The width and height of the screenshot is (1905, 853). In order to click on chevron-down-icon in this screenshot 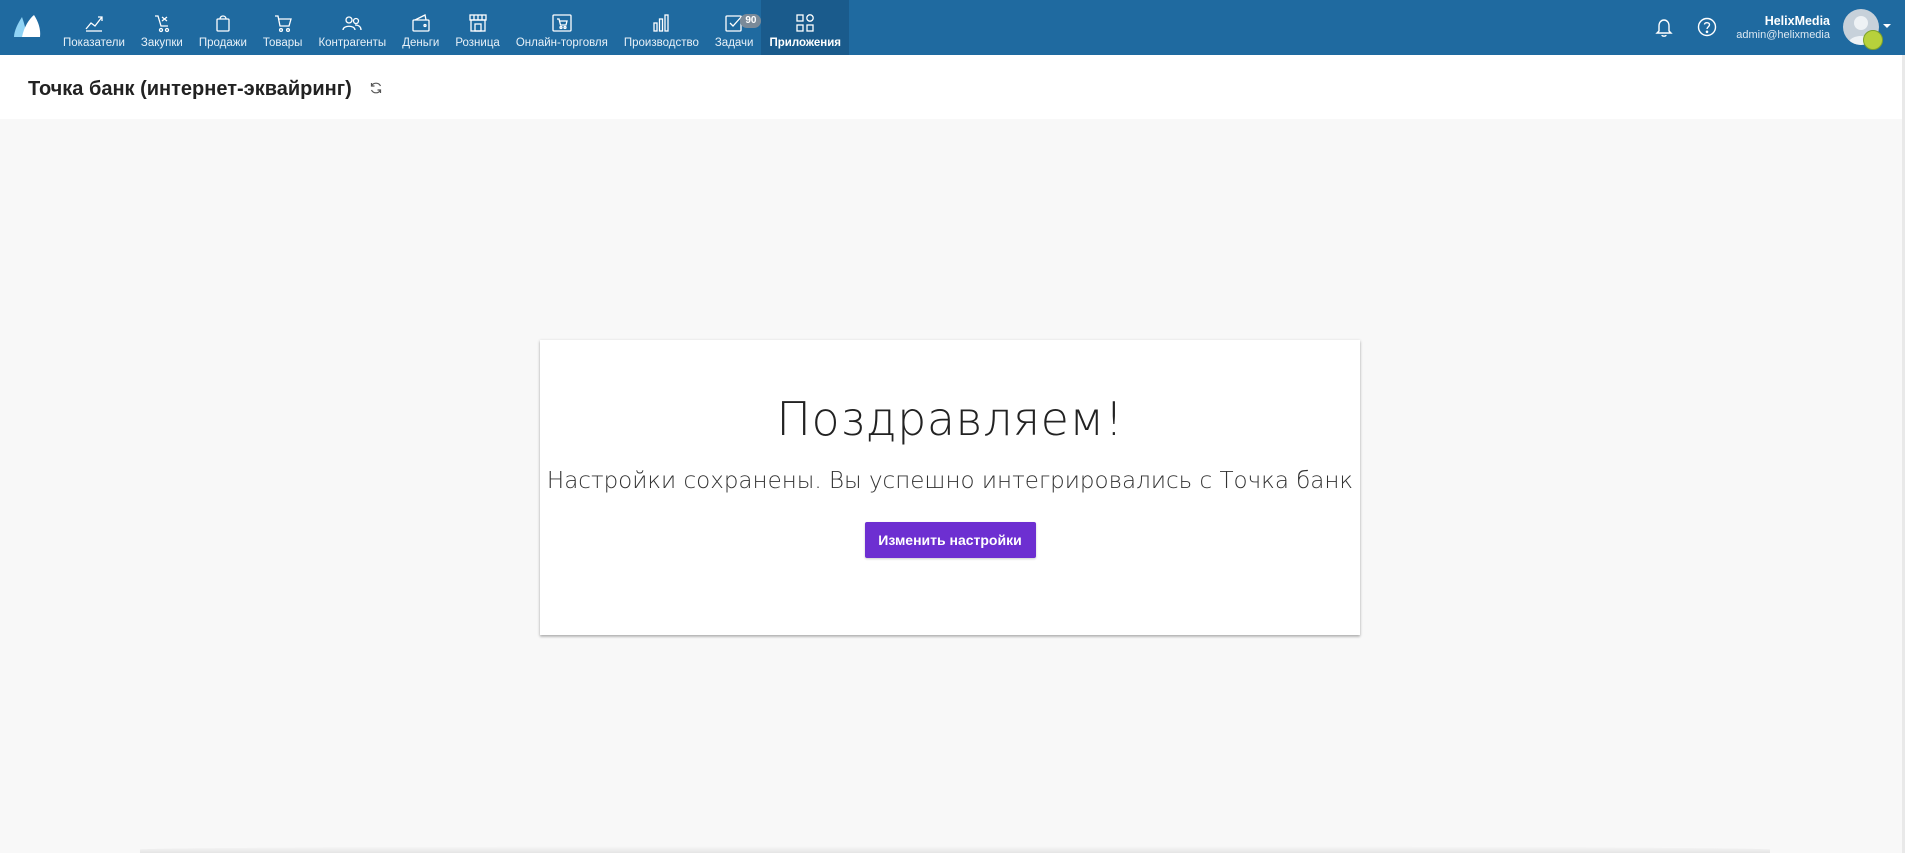, I will do `click(1887, 26)`.